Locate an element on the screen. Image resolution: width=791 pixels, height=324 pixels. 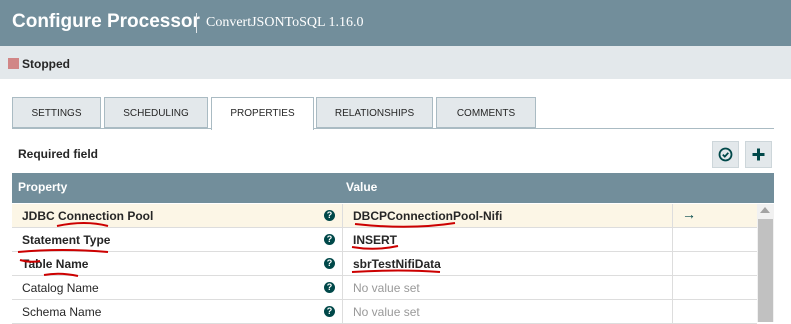
property-value: DBCPConnectionPool-Nifi is located at coordinates (427, 216).